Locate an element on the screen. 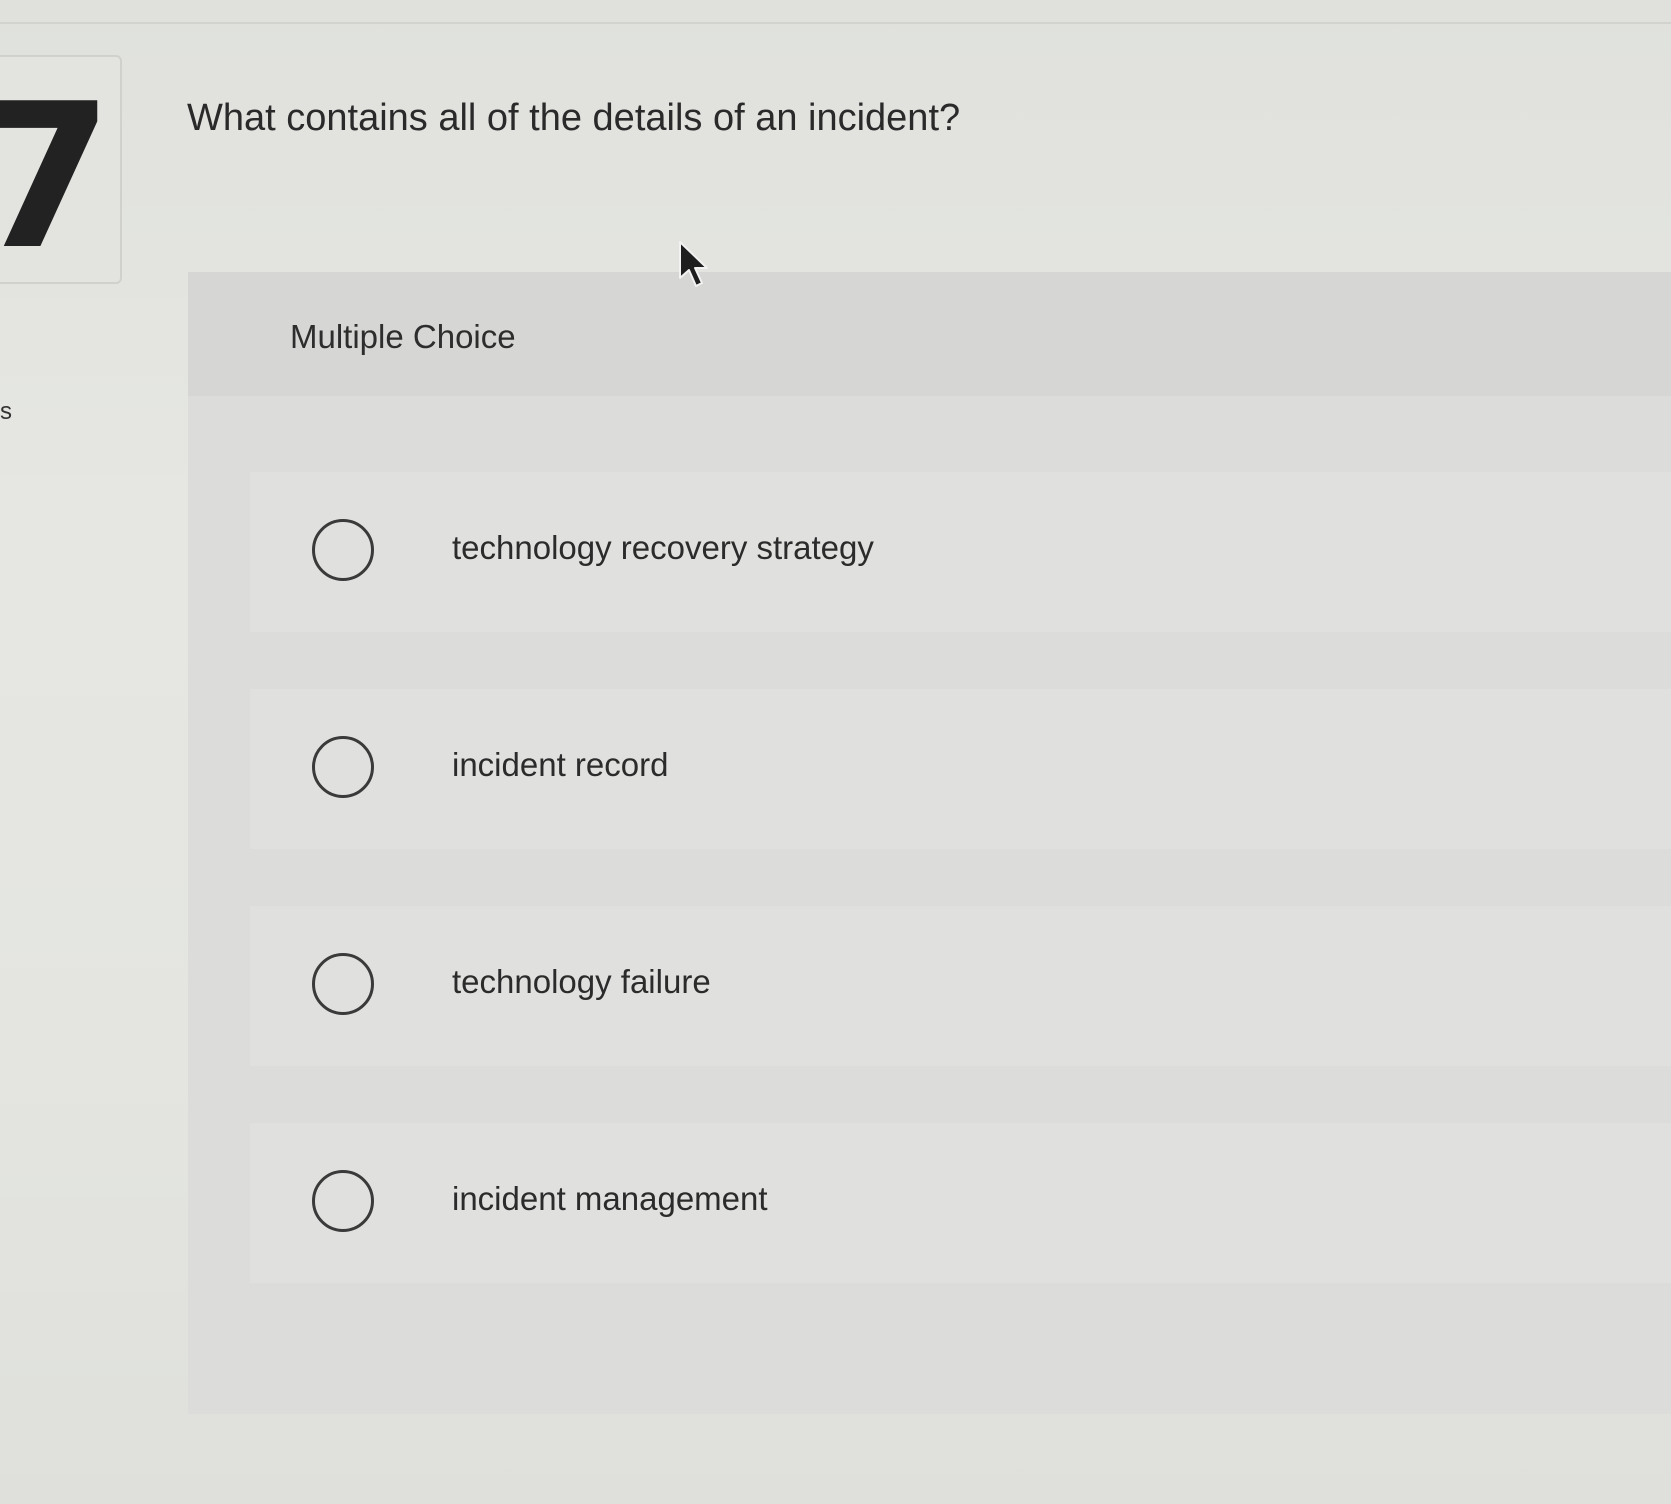 Image resolution: width=1671 pixels, height=1504 pixels. answer-option-label: technology recovery strategy is located at coordinates (663, 547).